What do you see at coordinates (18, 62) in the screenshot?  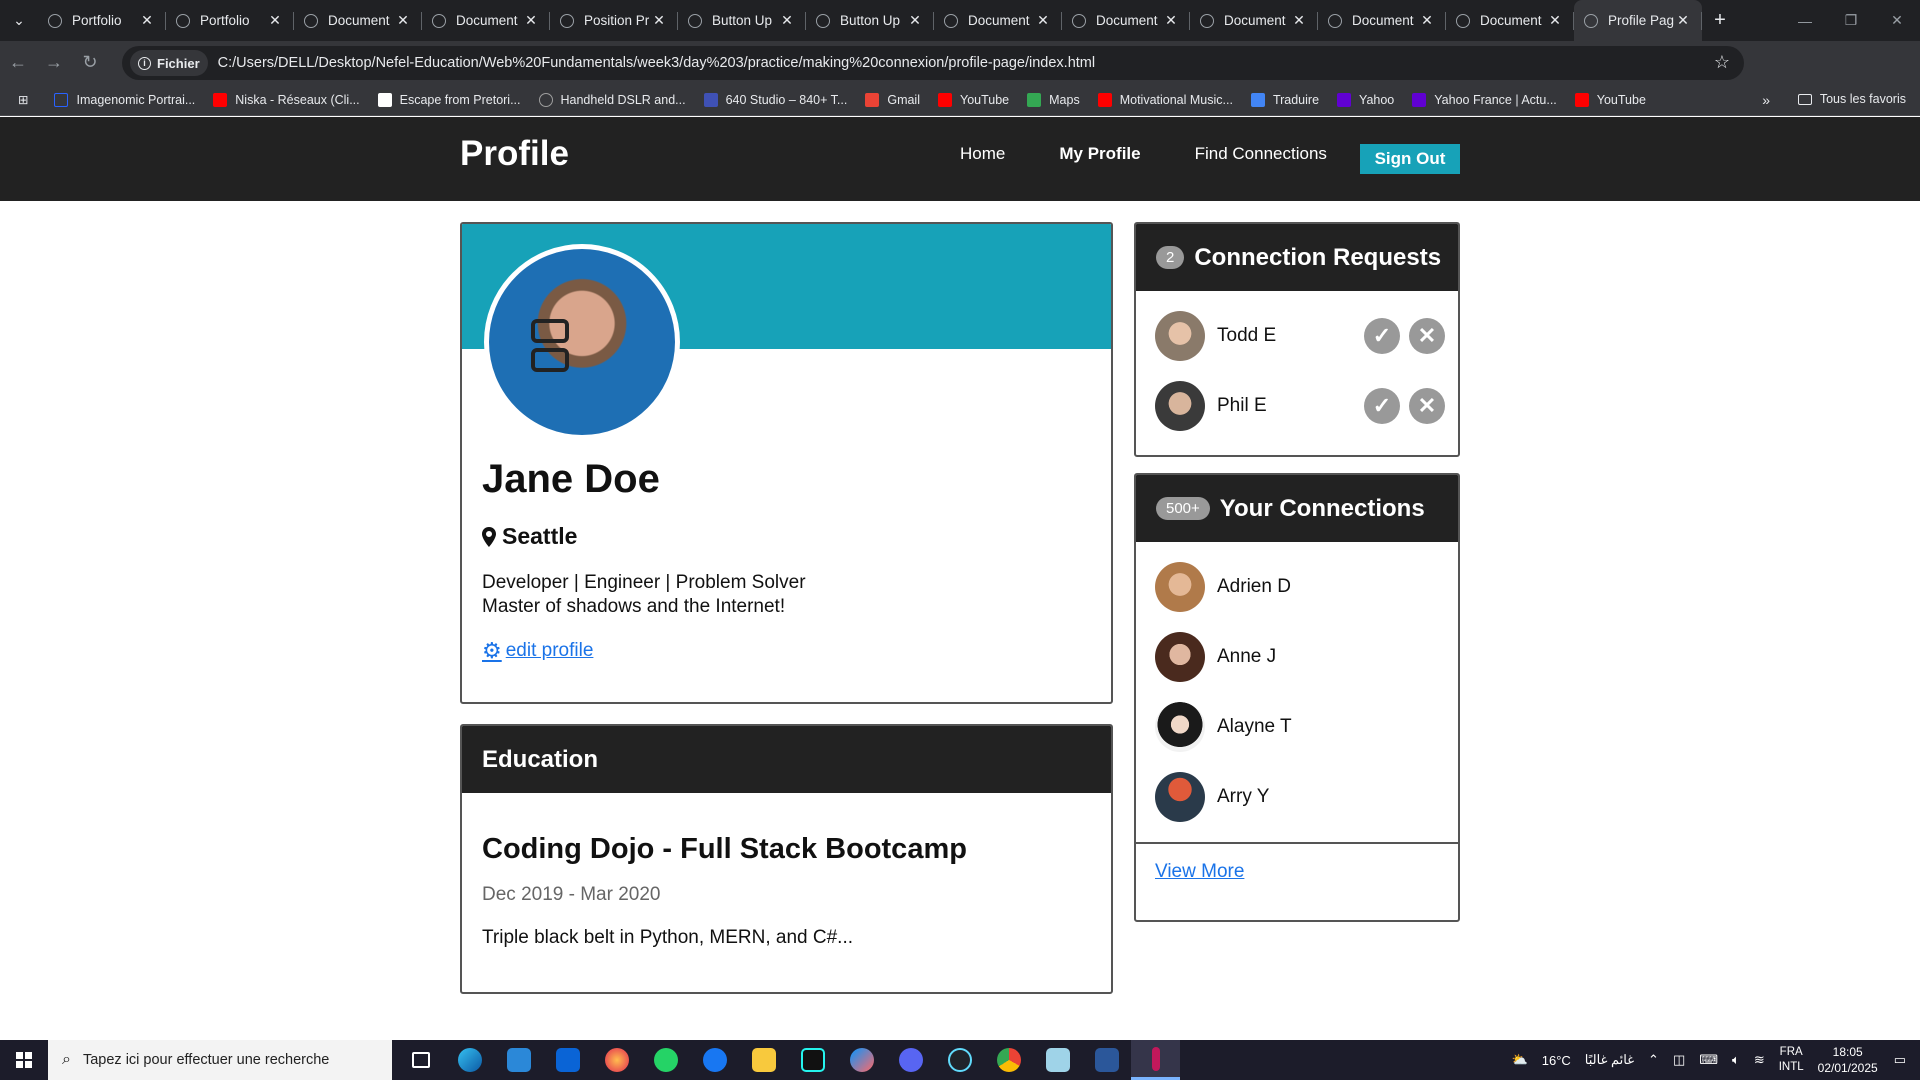 I see `back-button: ←` at bounding box center [18, 62].